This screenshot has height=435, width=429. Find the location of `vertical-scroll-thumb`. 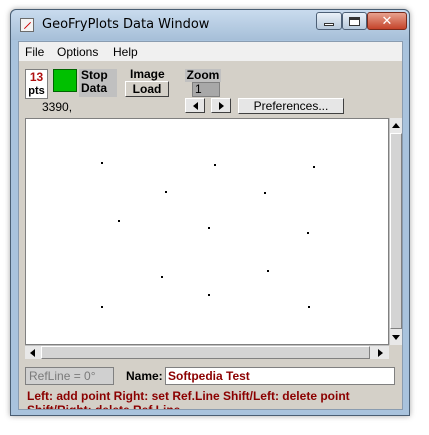

vertical-scroll-thumb is located at coordinates (396, 231).